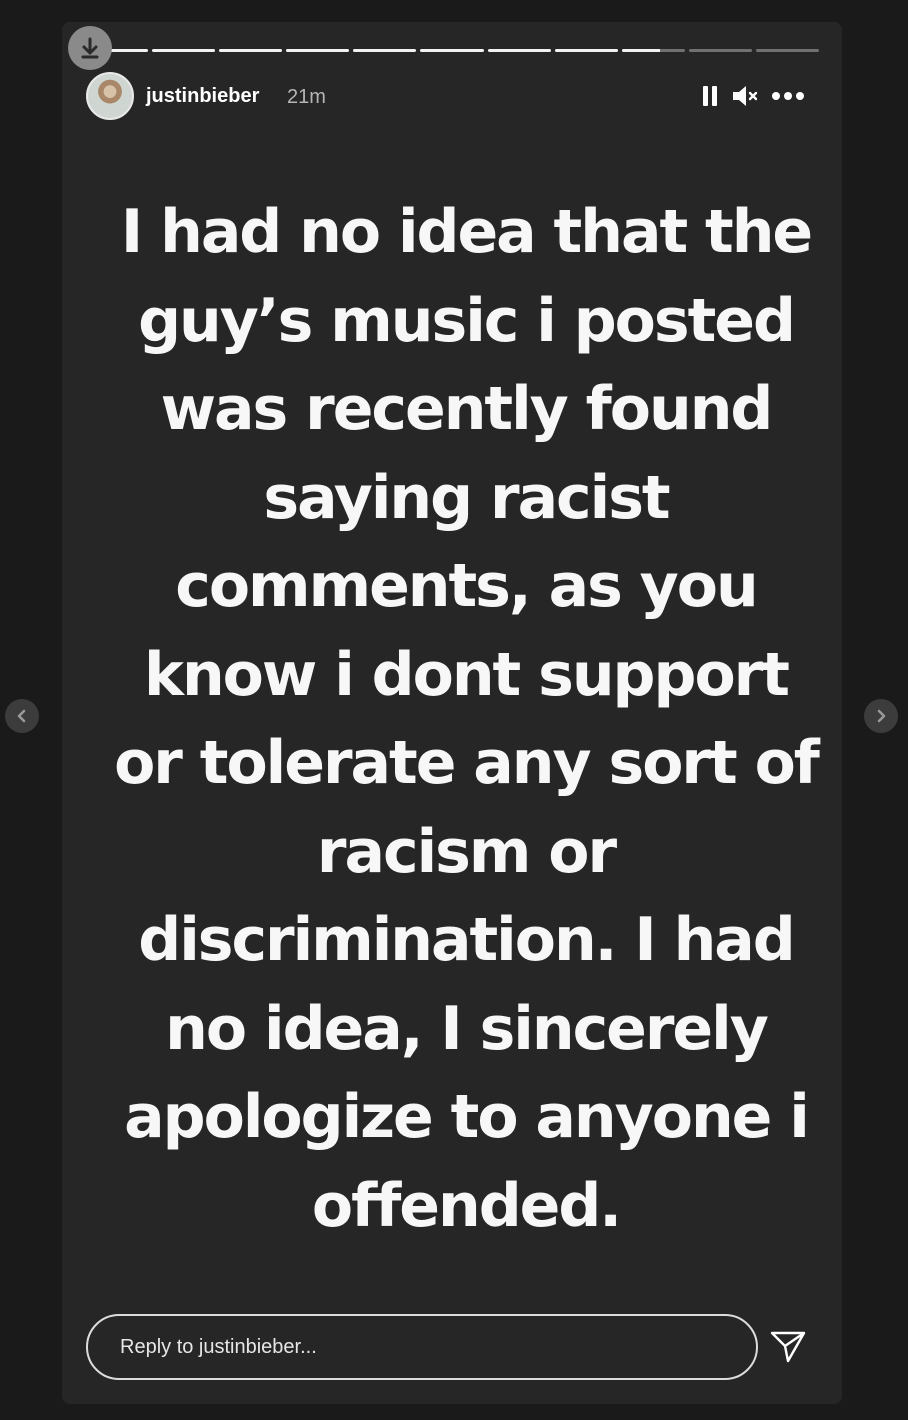 The width and height of the screenshot is (908, 1420). What do you see at coordinates (710, 96) in the screenshot?
I see `pause-icon` at bounding box center [710, 96].